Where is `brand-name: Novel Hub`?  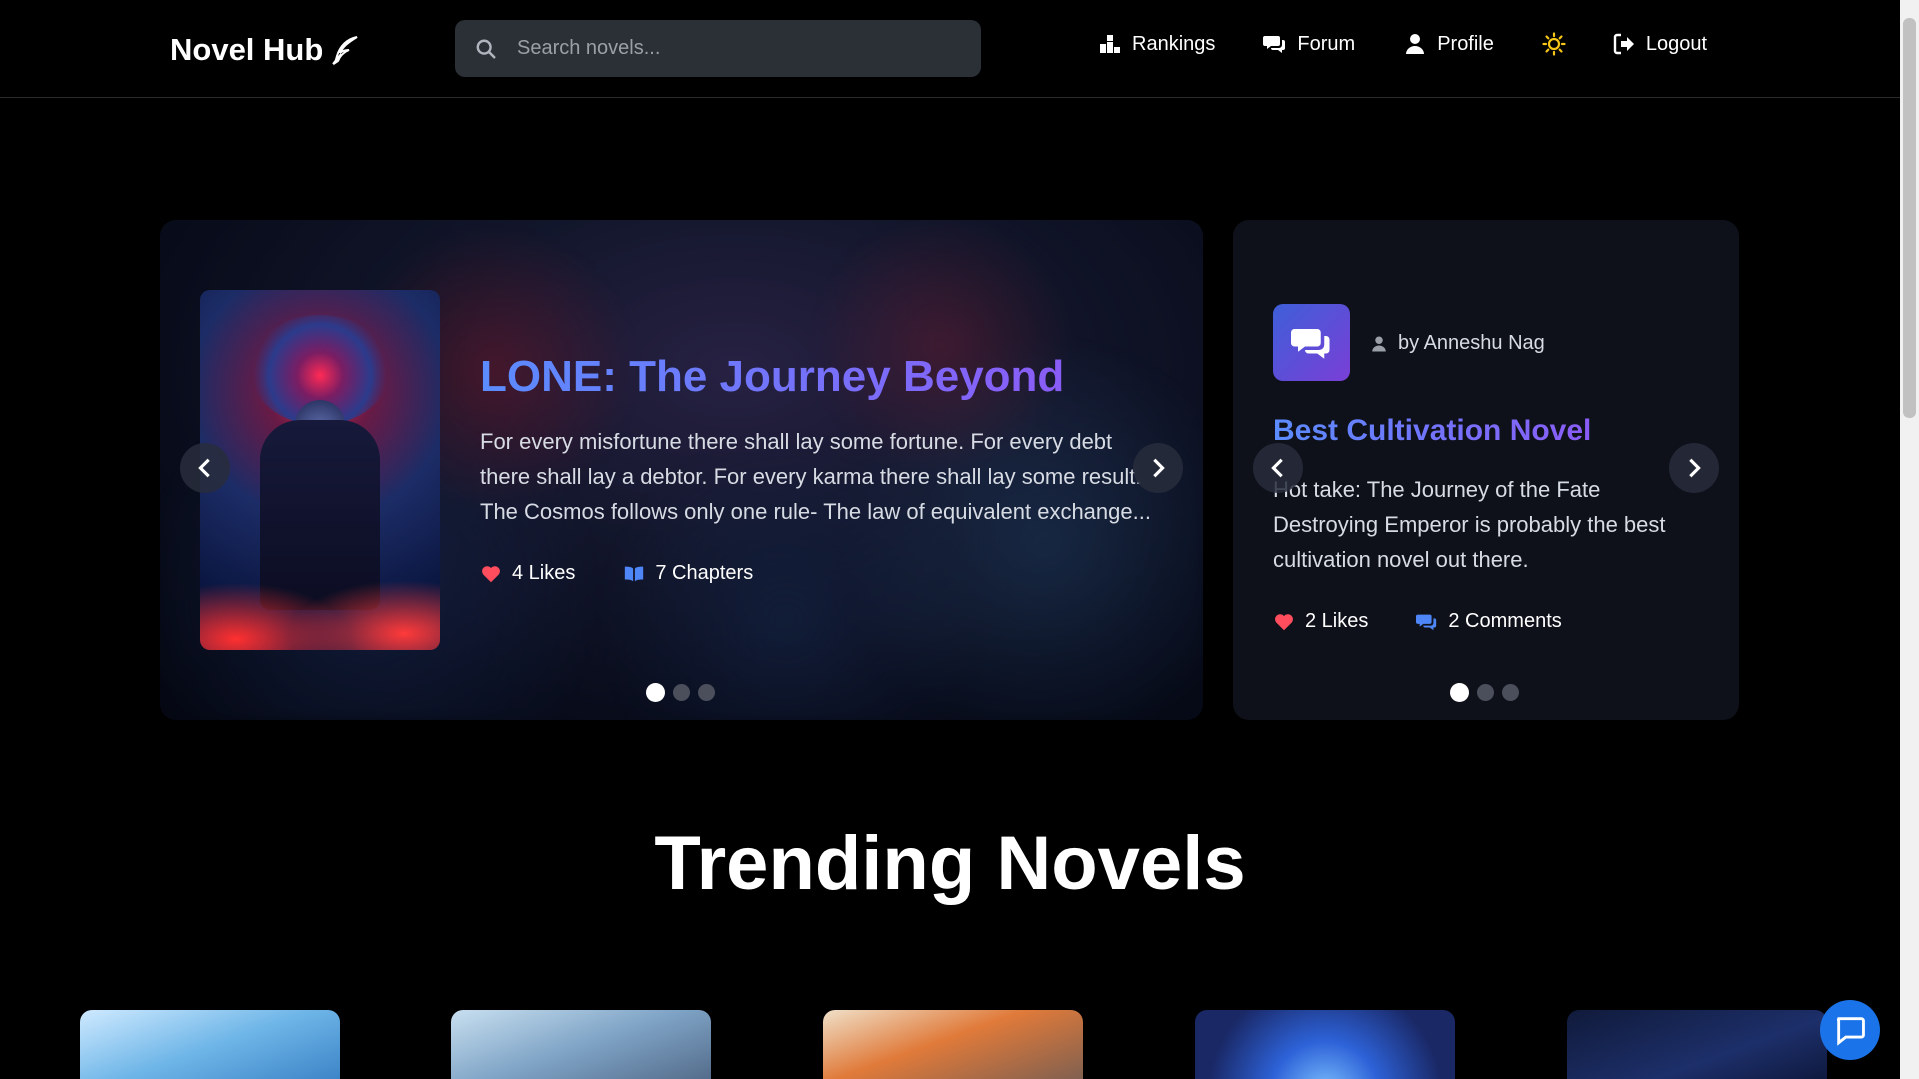
brand-name: Novel Hub is located at coordinates (247, 49).